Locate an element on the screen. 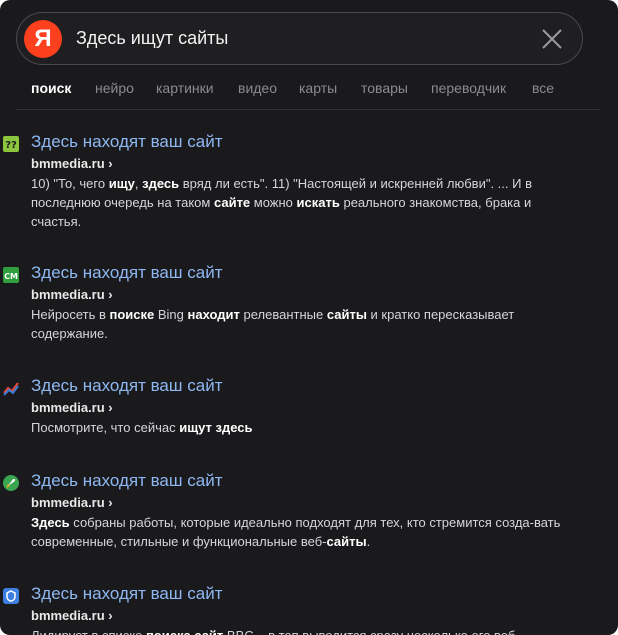 The width and height of the screenshot is (618, 635). snippet-text: Bing is located at coordinates (171, 314).